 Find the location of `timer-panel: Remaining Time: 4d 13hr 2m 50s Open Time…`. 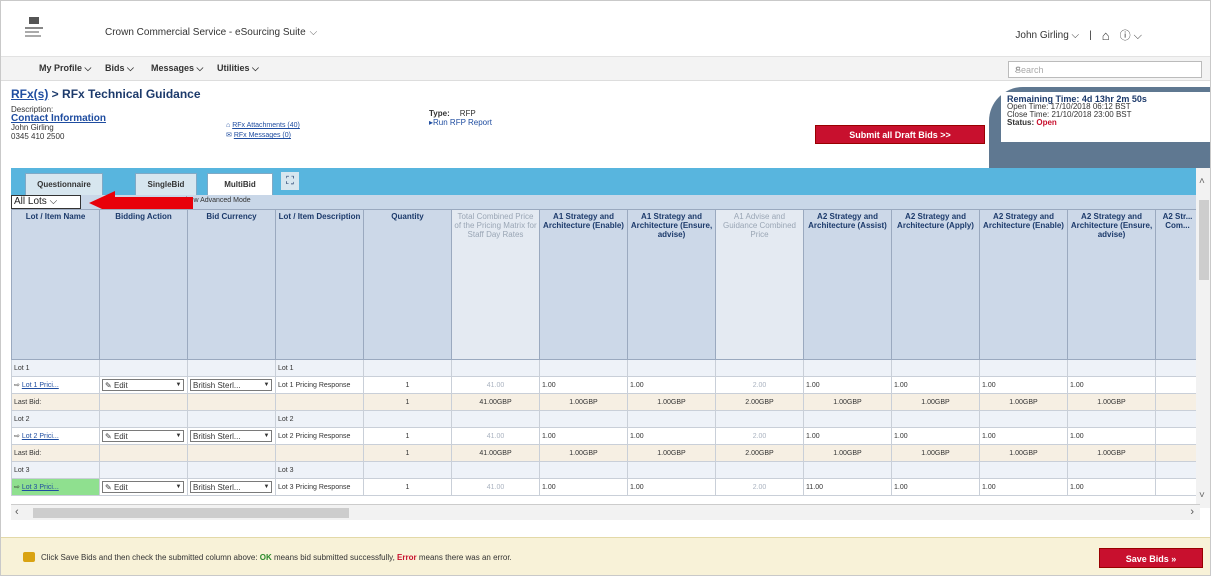

timer-panel: Remaining Time: 4d 13hr 2m 50s Open Time… is located at coordinates (1099, 130).